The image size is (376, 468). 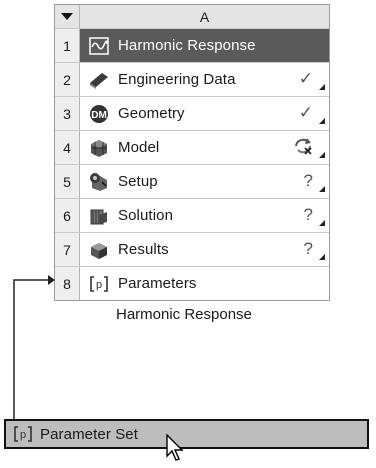 What do you see at coordinates (67, 283) in the screenshot?
I see `row-number: 8` at bounding box center [67, 283].